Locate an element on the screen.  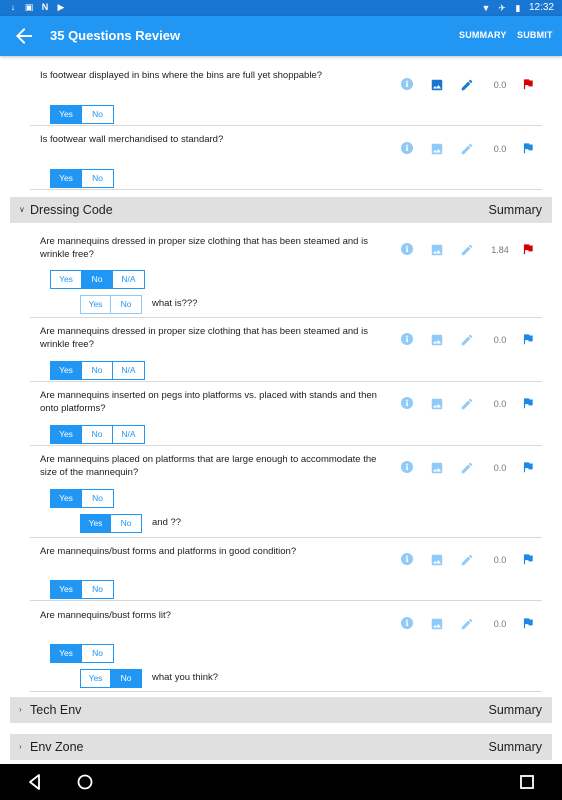
section-header-env-zone: › Env Zone Summary is located at coordinates (281, 747).